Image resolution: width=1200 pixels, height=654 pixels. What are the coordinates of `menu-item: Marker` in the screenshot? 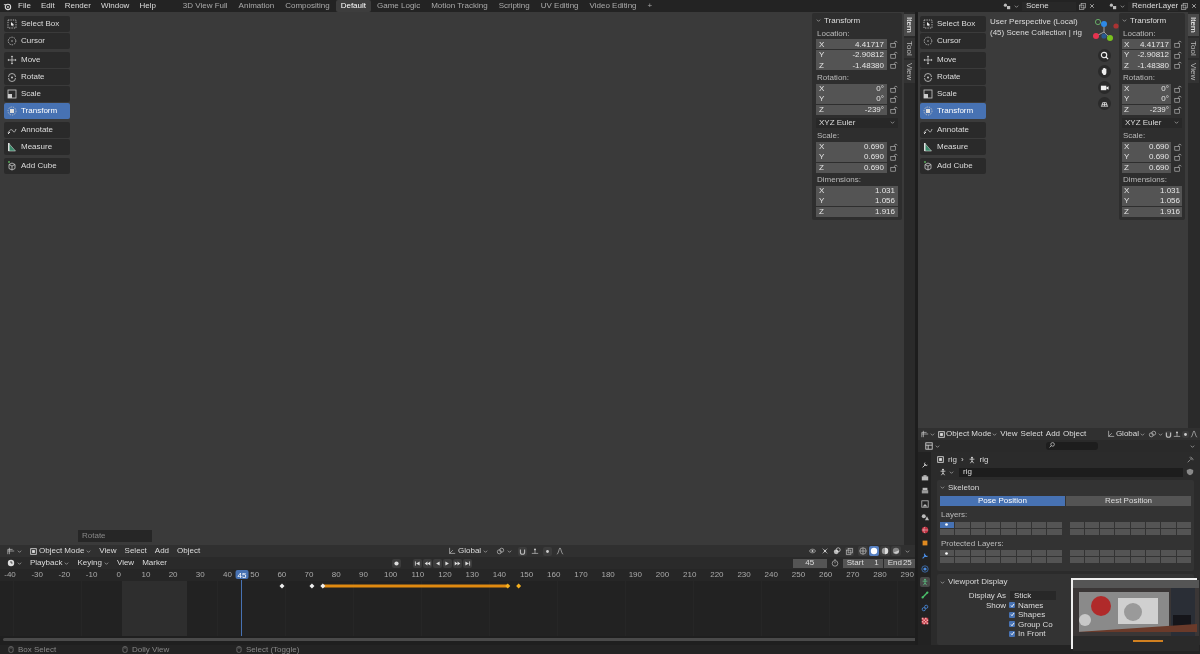 It's located at (155, 563).